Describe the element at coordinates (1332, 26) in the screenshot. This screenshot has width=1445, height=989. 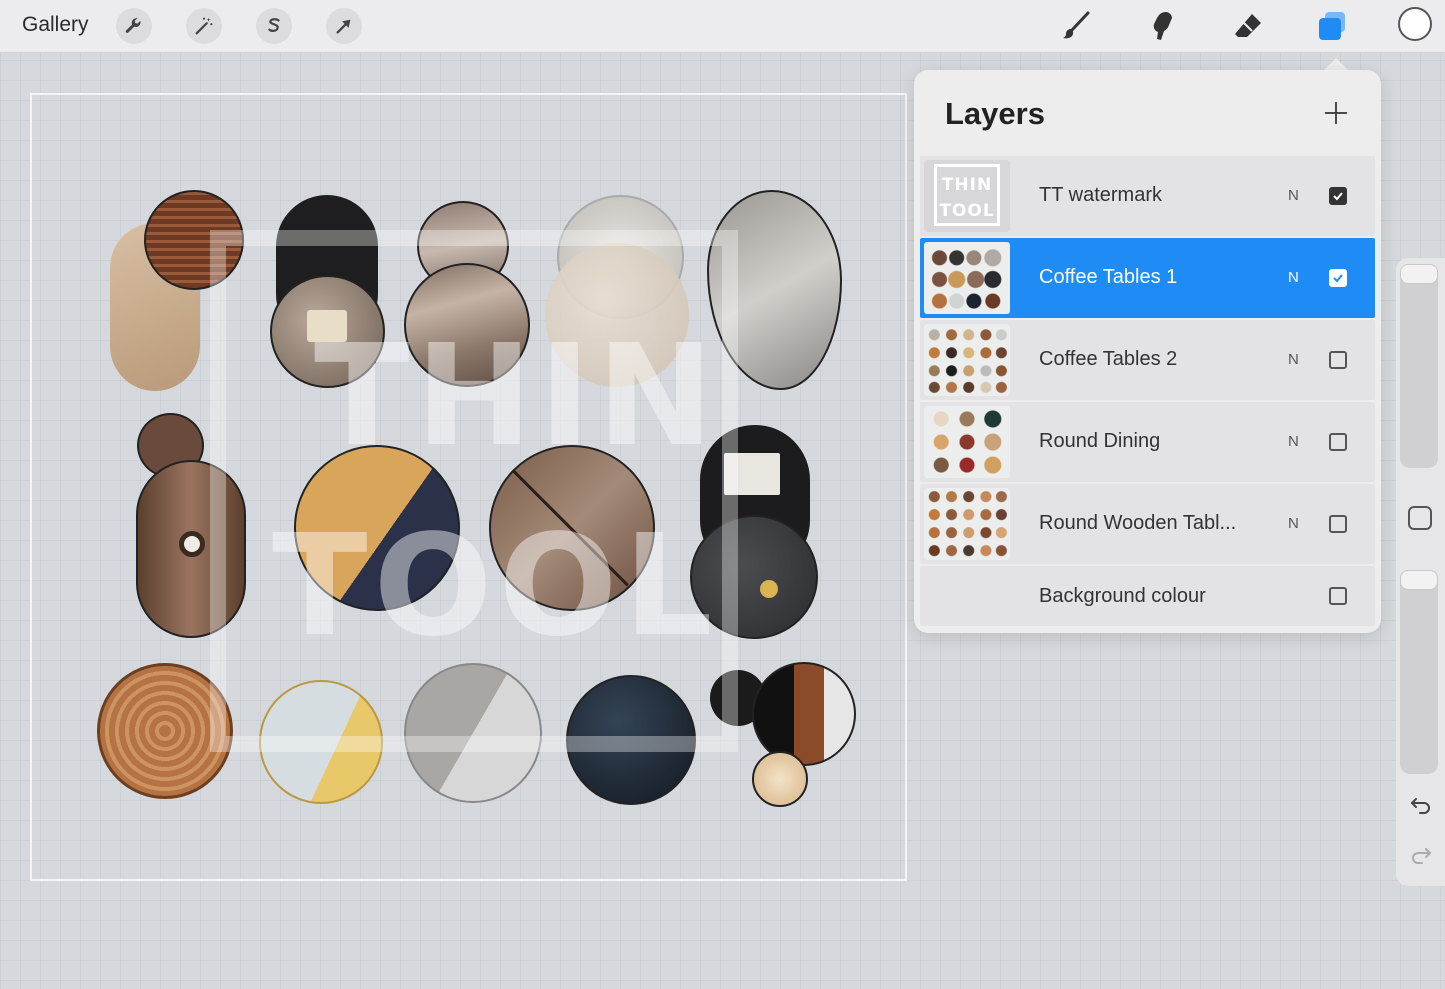
I see `layers-icon` at that location.